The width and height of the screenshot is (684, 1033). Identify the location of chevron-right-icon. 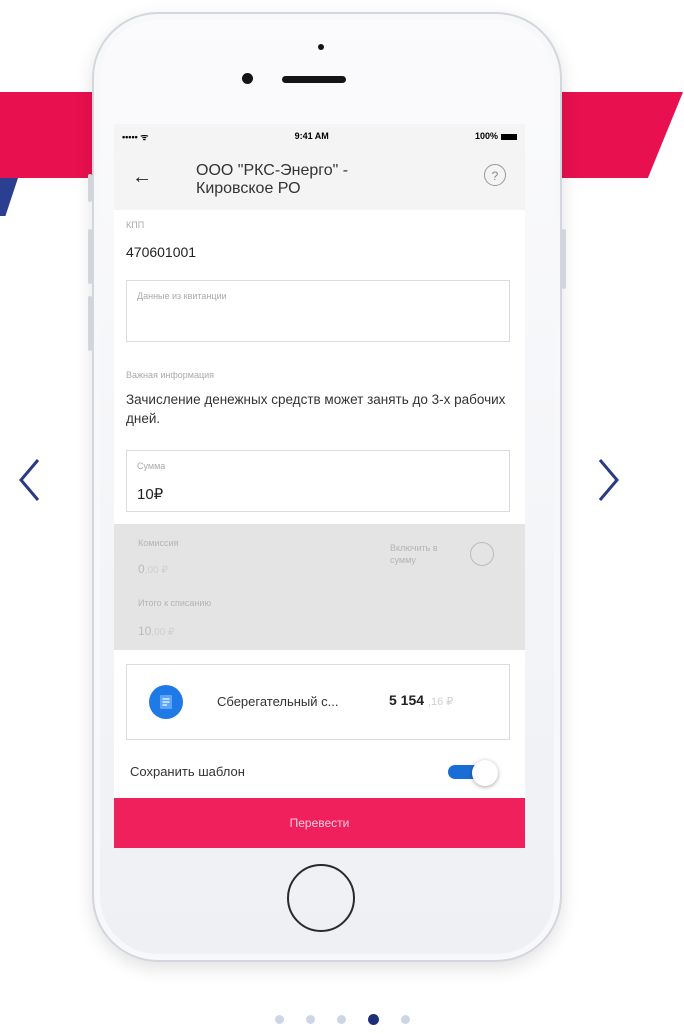
(608, 480).